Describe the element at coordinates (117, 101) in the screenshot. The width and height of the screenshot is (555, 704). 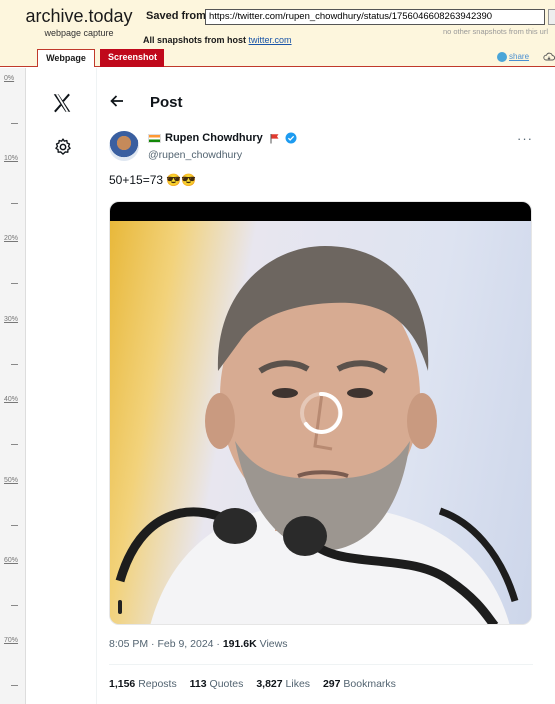
I see `back-arrow-icon` at that location.